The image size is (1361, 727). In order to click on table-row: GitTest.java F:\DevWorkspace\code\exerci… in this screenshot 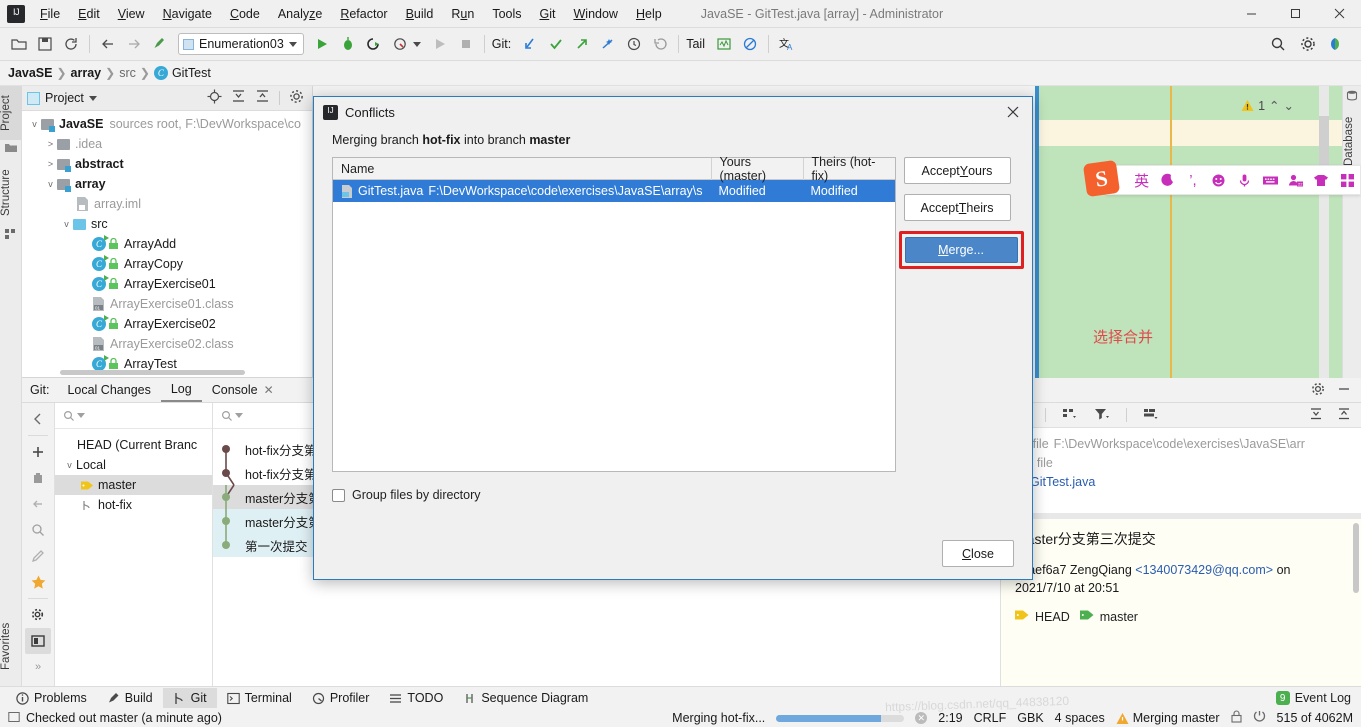, I will do `click(614, 191)`.